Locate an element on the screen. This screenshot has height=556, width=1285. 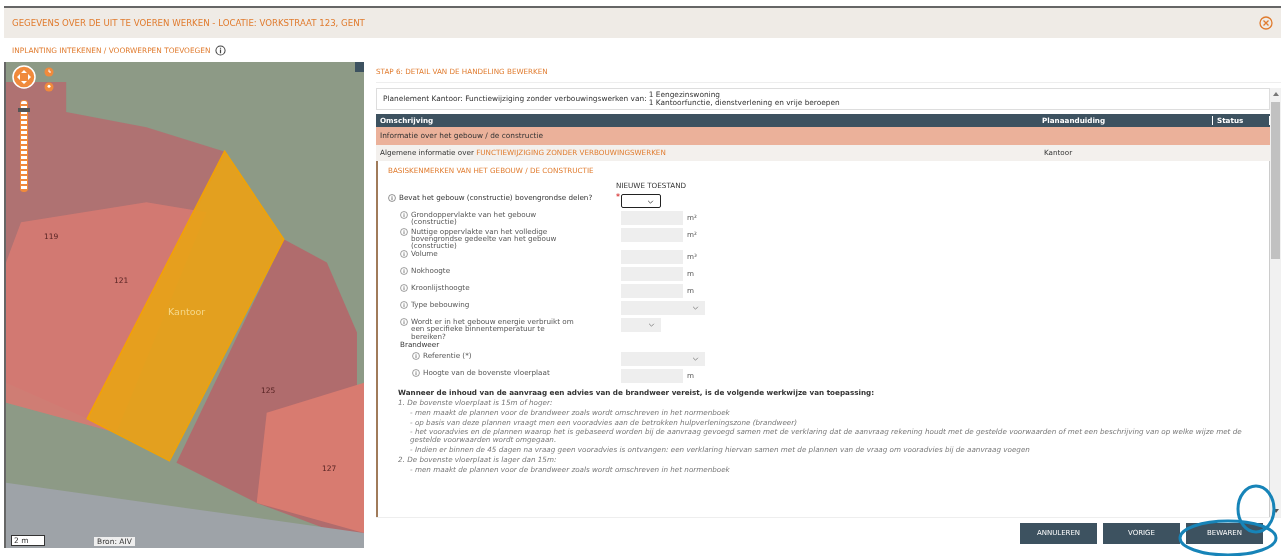
window-title: GEGEVENS OVER DE UIT TE VOEREN WERKEN - LOCATIE: VORKSTRAAT 123, GENT is located at coordinates (188, 23).